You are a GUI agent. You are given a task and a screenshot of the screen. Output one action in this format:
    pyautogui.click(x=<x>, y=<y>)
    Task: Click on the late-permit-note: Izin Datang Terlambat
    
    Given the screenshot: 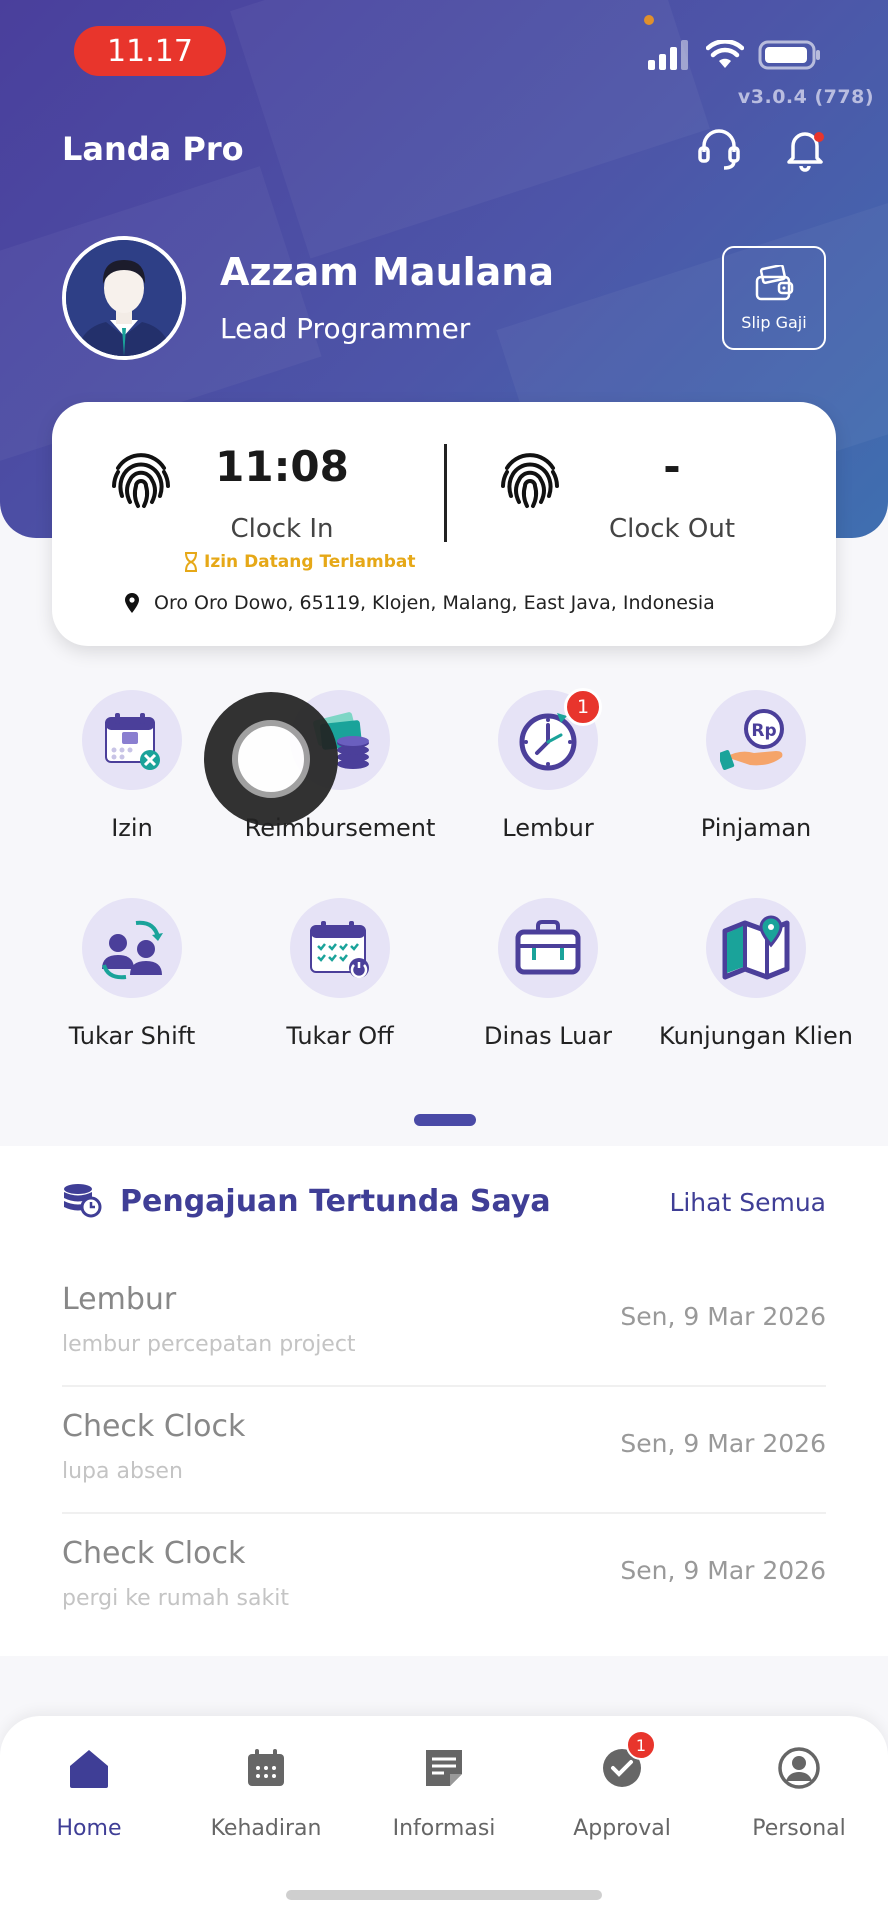 What is the action you would take?
    pyautogui.click(x=299, y=562)
    